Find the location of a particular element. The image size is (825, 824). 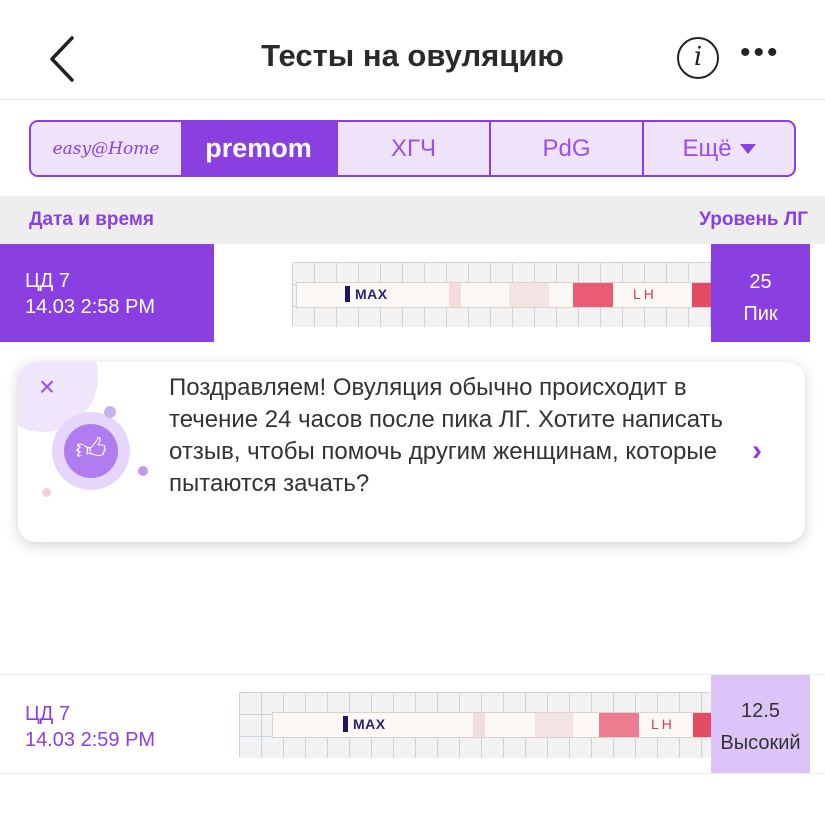

record-datetime: 14.03 2:58 PM is located at coordinates (90, 307).